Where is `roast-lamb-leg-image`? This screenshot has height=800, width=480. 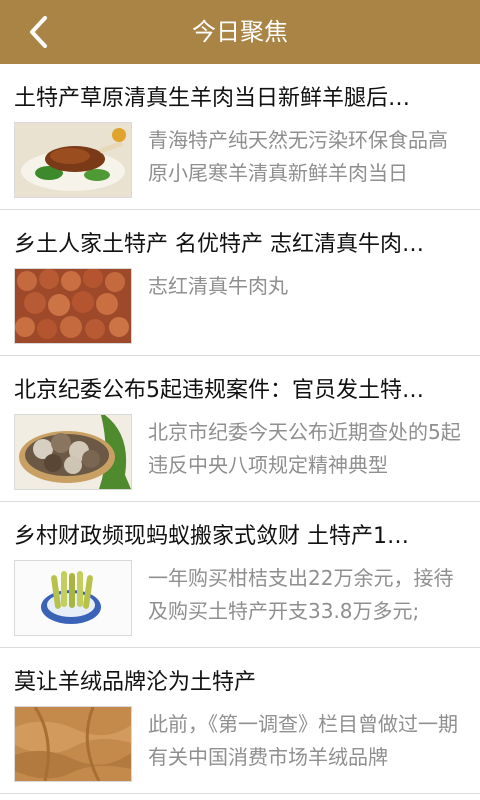
roast-lamb-leg-image is located at coordinates (73, 160).